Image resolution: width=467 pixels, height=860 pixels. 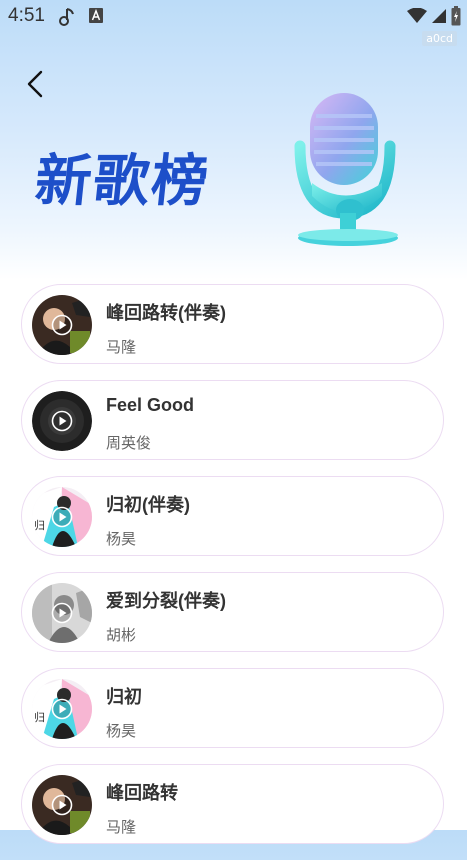 What do you see at coordinates (232, 420) in the screenshot?
I see `song-item: Feel Good 周英俊` at bounding box center [232, 420].